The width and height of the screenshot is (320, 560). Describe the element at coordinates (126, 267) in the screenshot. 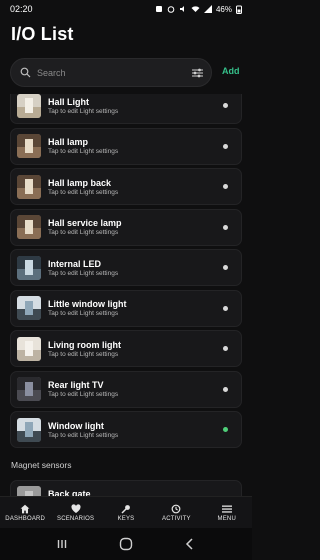

I see `list-item: Internal LED Tap to edit Light settings` at that location.